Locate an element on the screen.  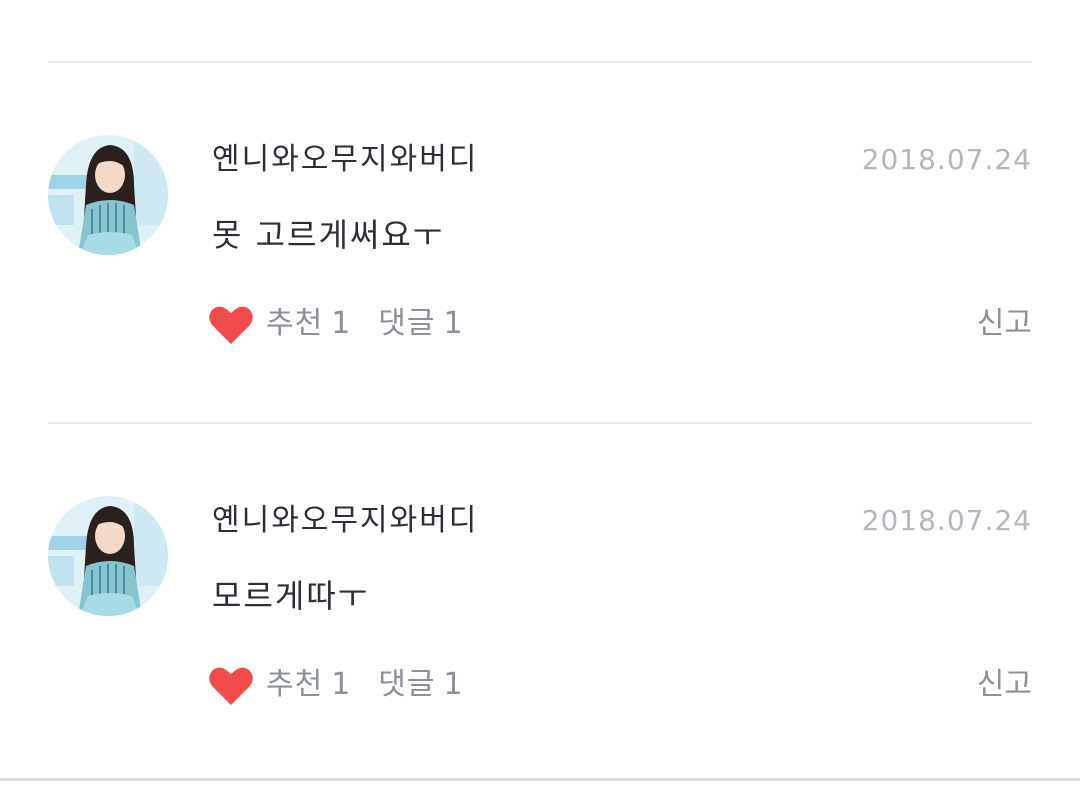
bottom-divider is located at coordinates (540, 779).